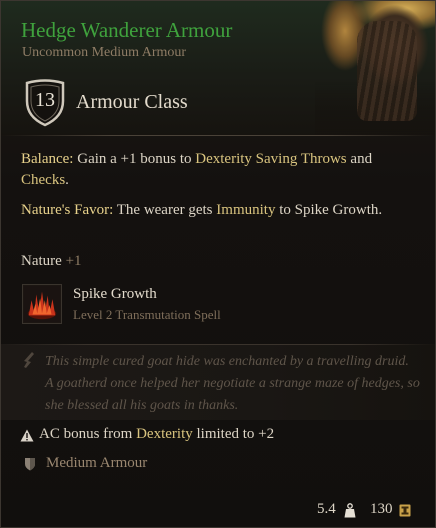 This screenshot has height=528, width=436. Describe the element at coordinates (329, 210) in the screenshot. I see `natures-favor-text: to Spike Growth.` at that location.